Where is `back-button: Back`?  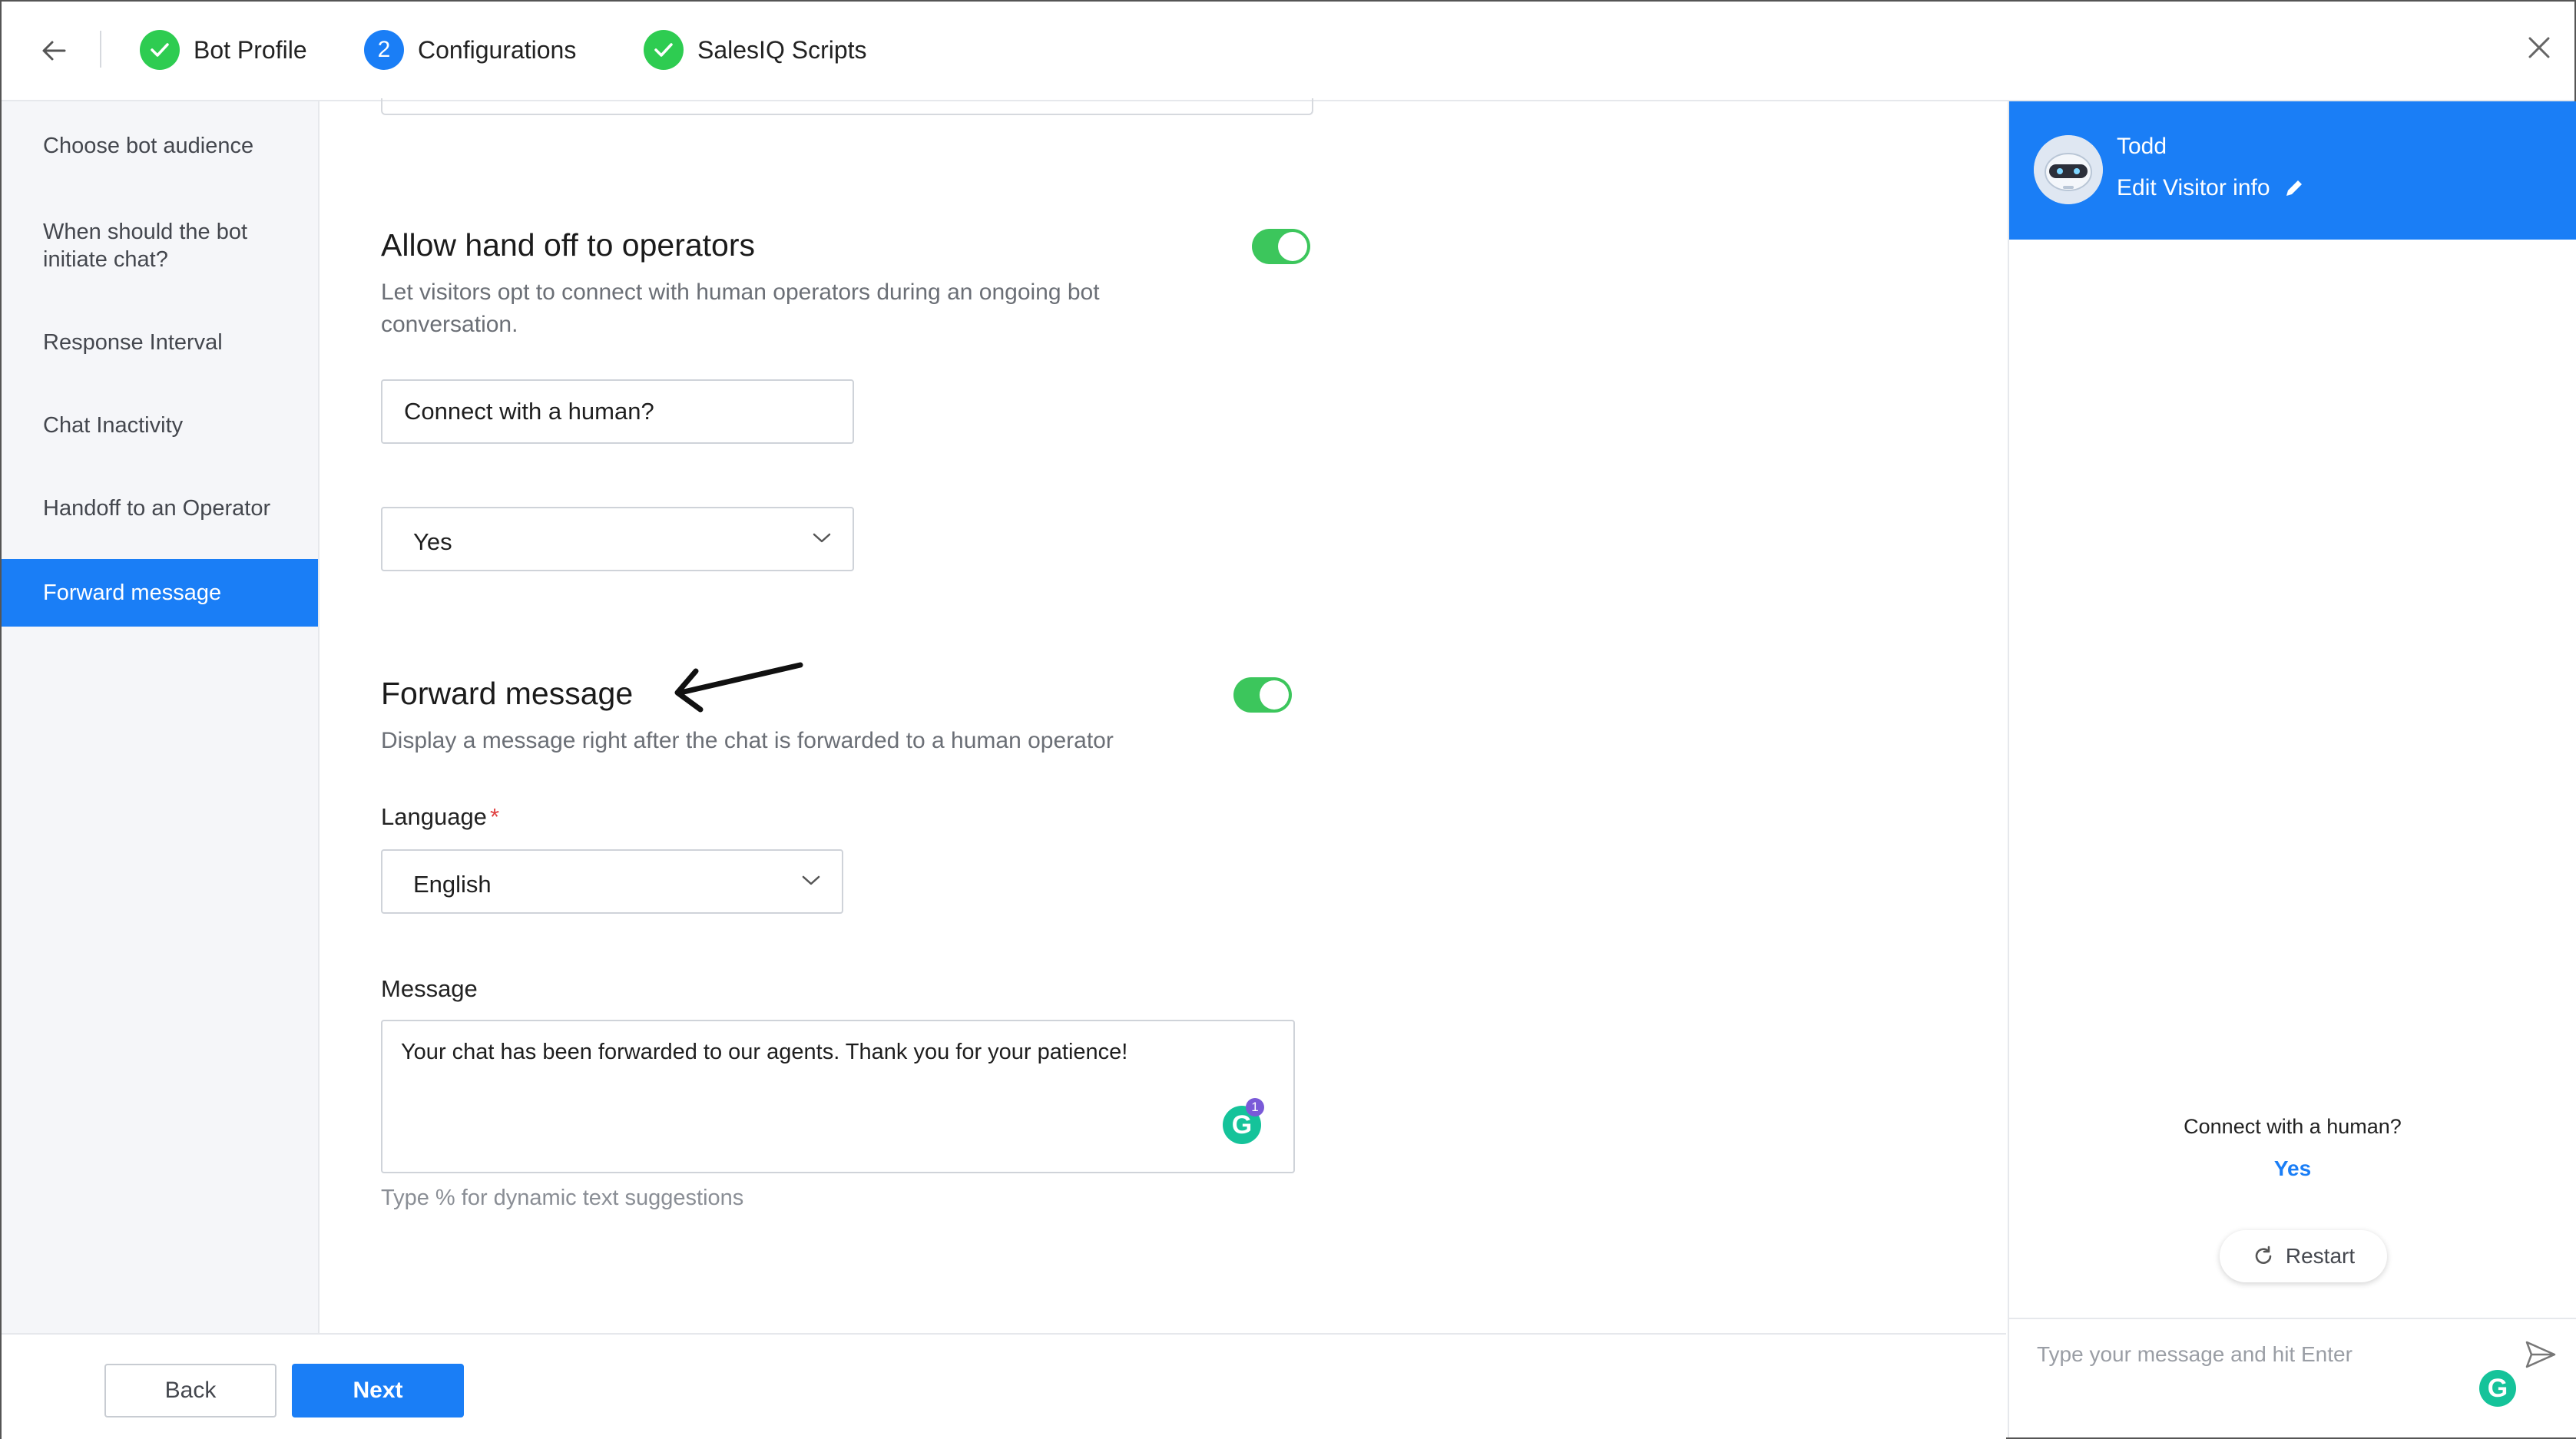 back-button: Back is located at coordinates (190, 1390).